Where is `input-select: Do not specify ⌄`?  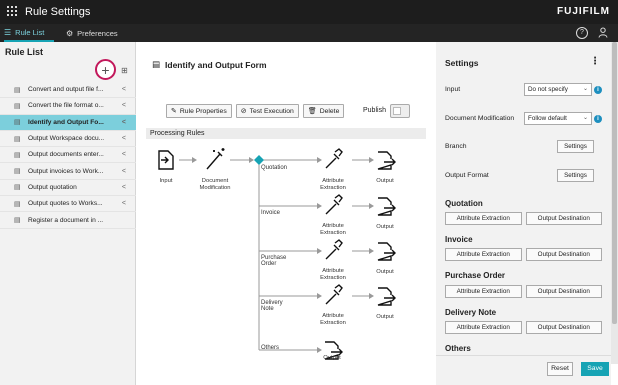 input-select: Do not specify ⌄ is located at coordinates (558, 89).